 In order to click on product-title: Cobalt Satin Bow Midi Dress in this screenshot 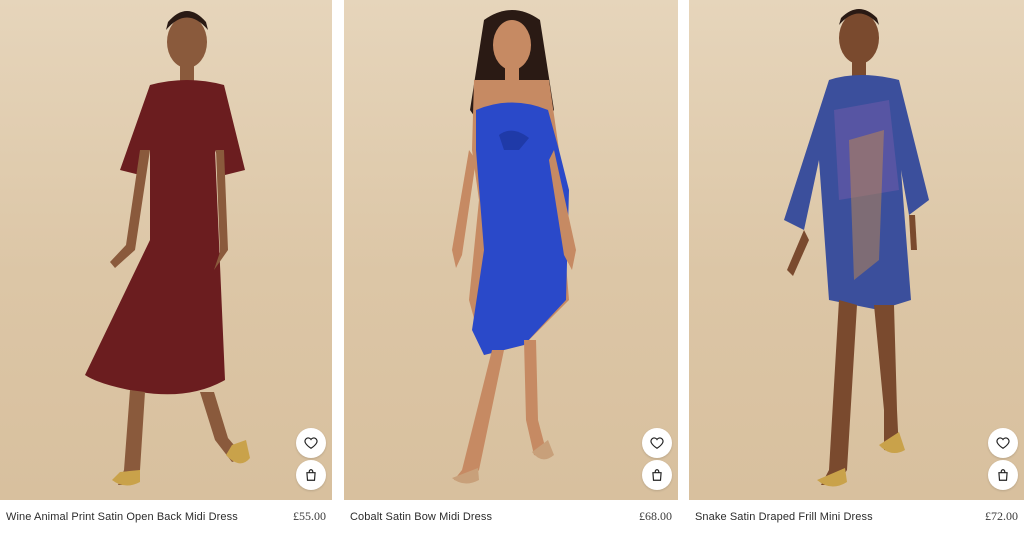, I will do `click(421, 517)`.